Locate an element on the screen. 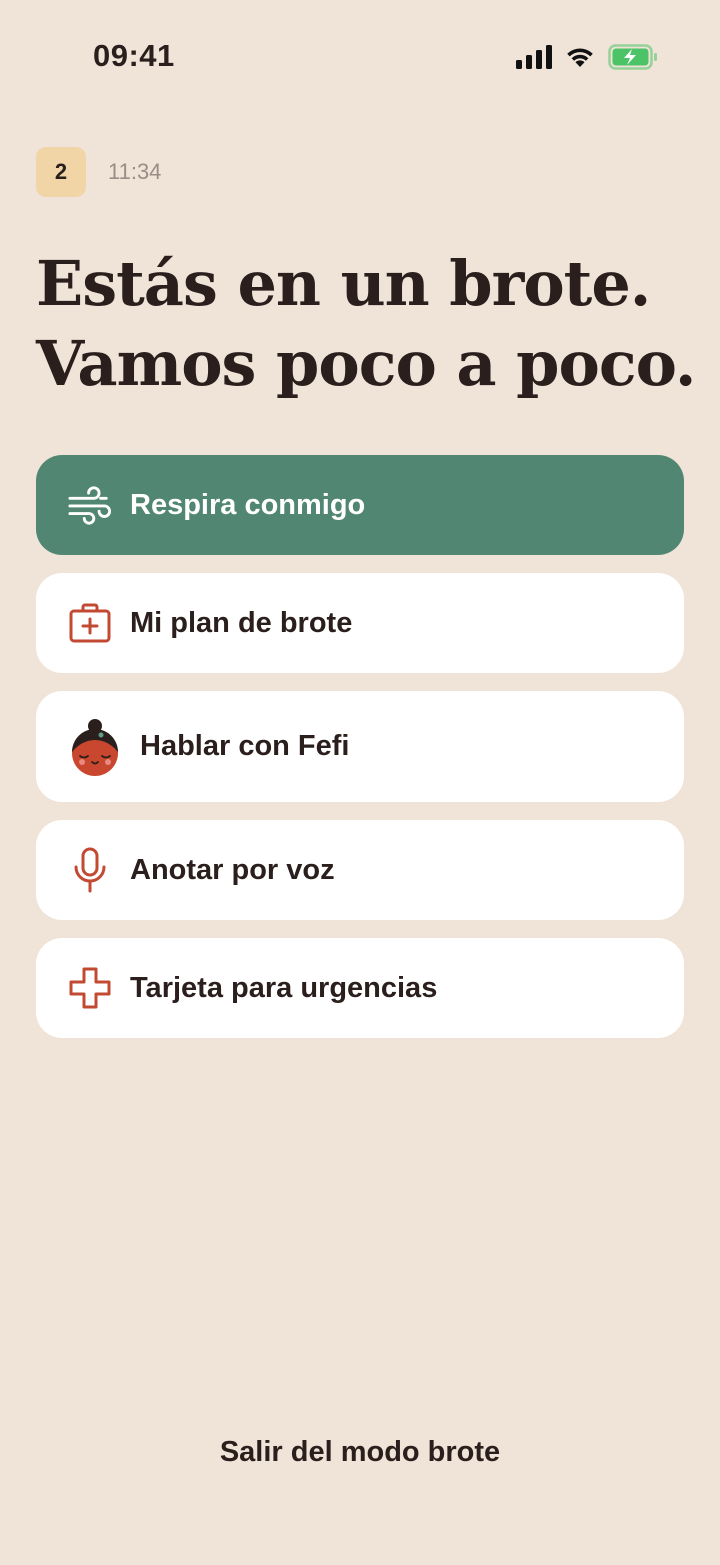  exit-flare-mode-link: Salir del modo brote is located at coordinates (360, 1452).